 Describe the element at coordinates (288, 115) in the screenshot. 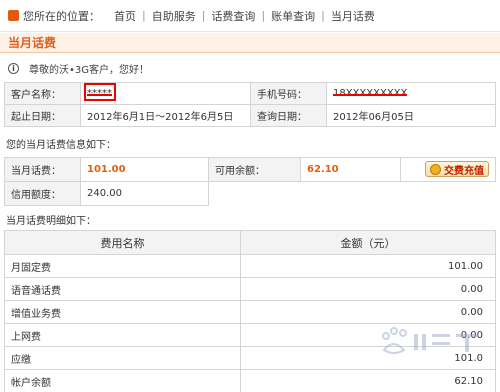

I see `query-date-label: 查询日期：` at that location.